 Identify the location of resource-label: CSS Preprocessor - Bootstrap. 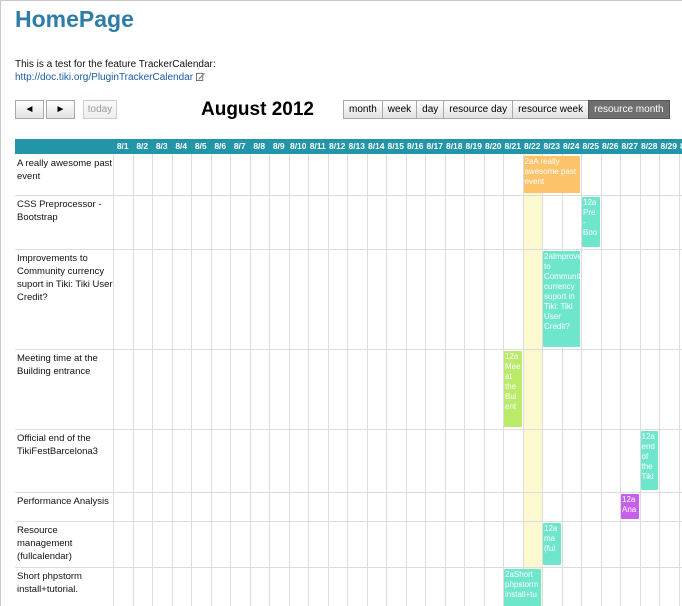
(59, 211).